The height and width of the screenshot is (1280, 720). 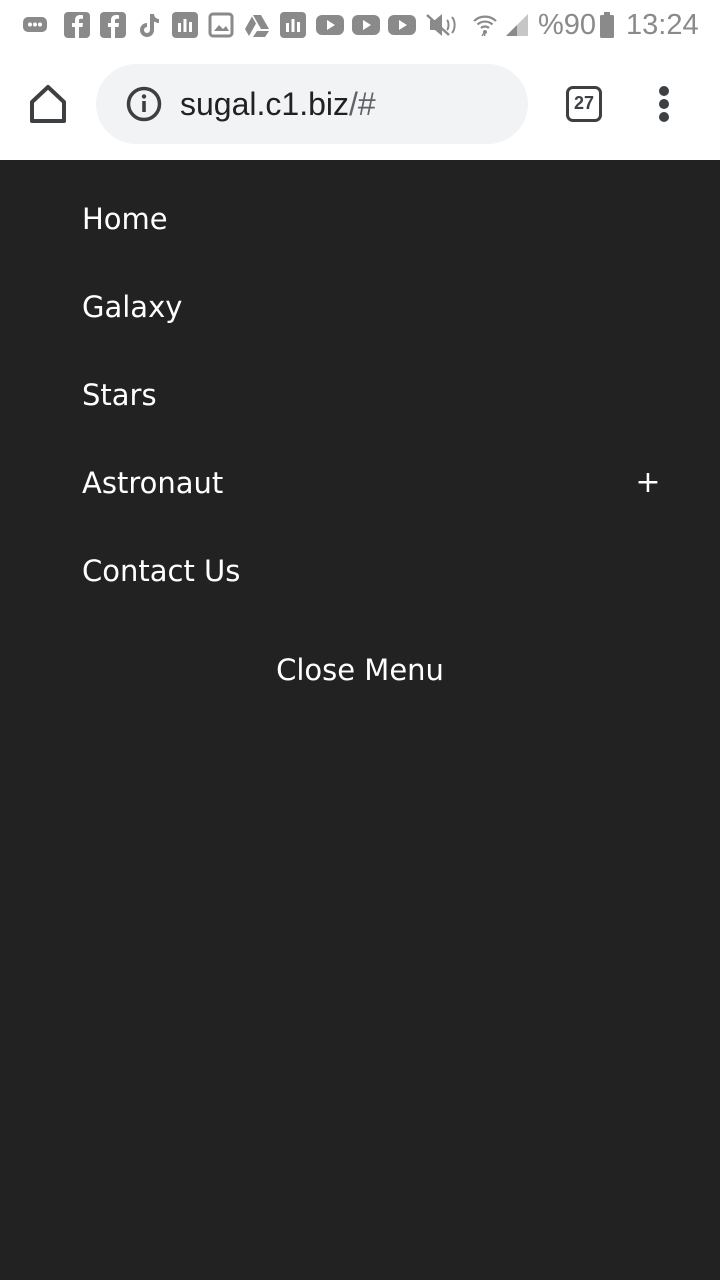 I want to click on drive-icon, so click(x=257, y=25).